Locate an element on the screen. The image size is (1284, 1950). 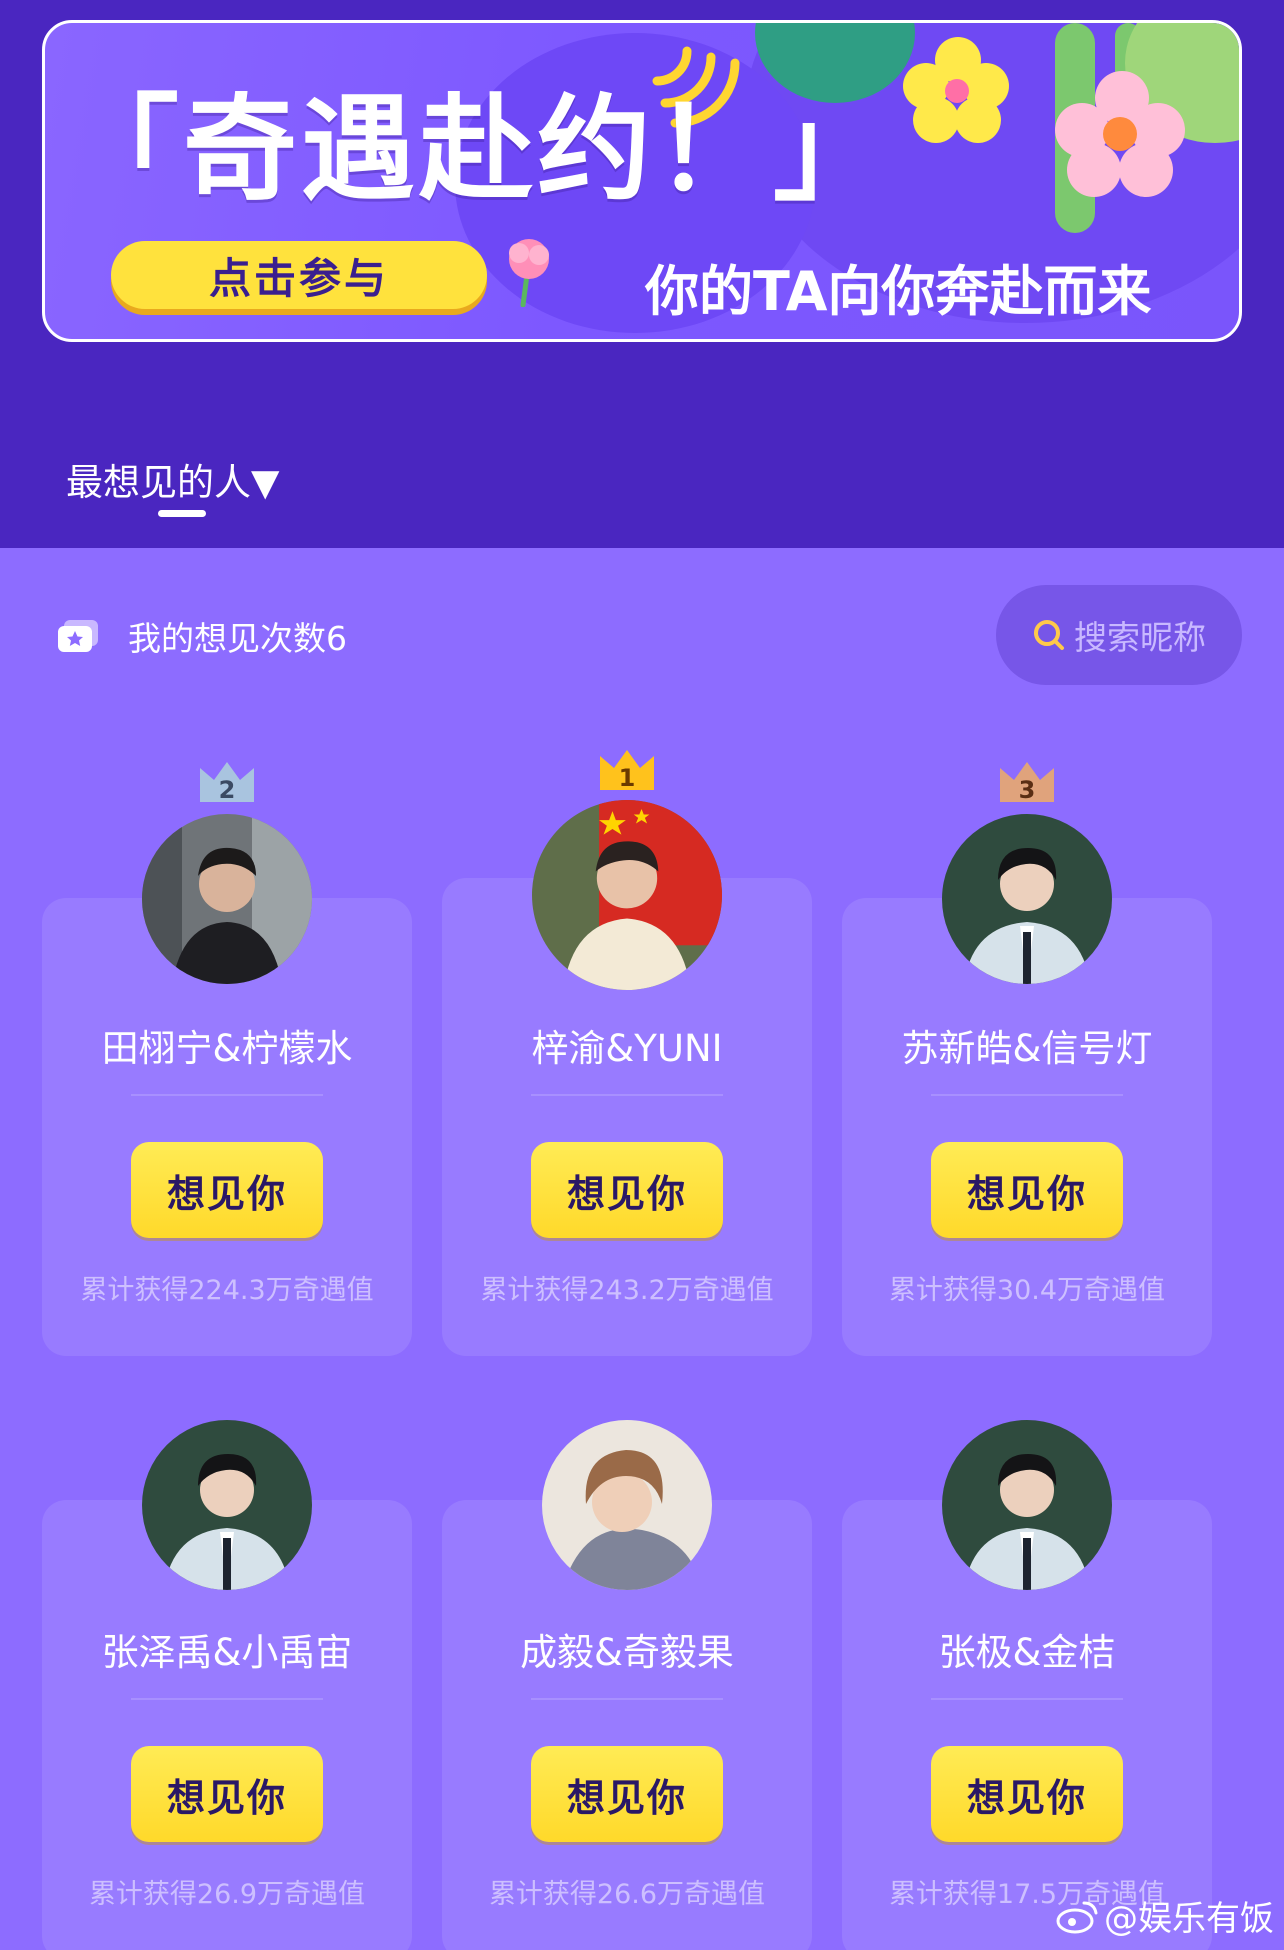
candidate-name: 成毅&奇毅果 is located at coordinates (627, 1652).